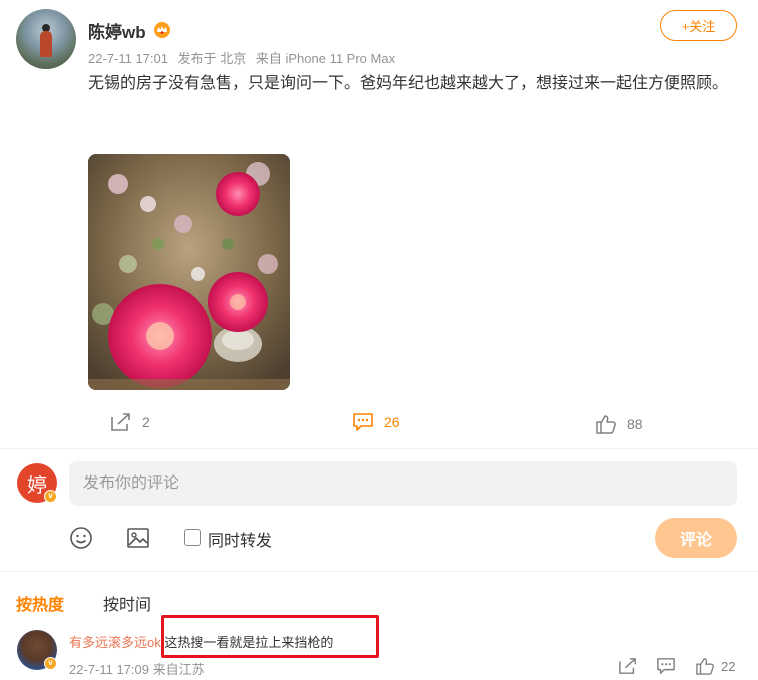 This screenshot has width=758, height=680. I want to click on comment-count: 26, so click(392, 422).